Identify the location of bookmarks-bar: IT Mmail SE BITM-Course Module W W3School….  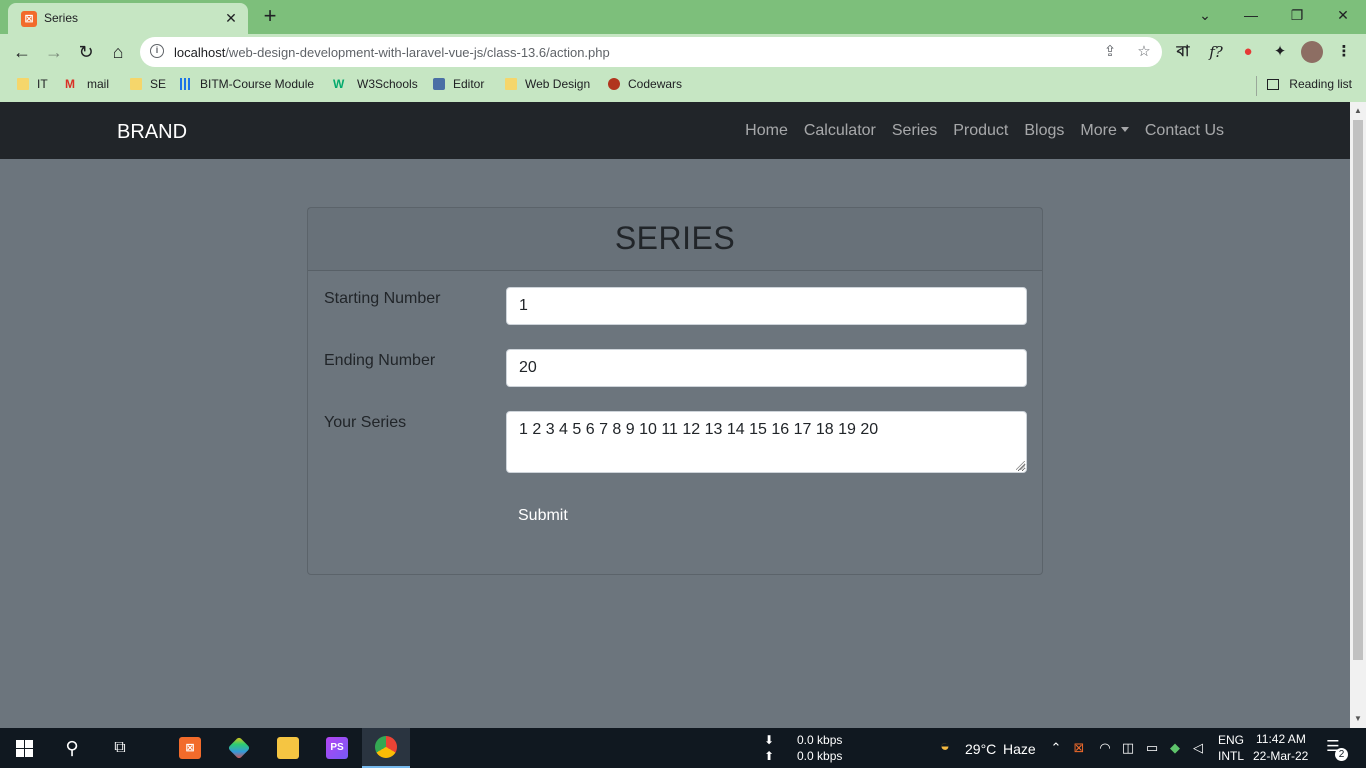
(683, 86).